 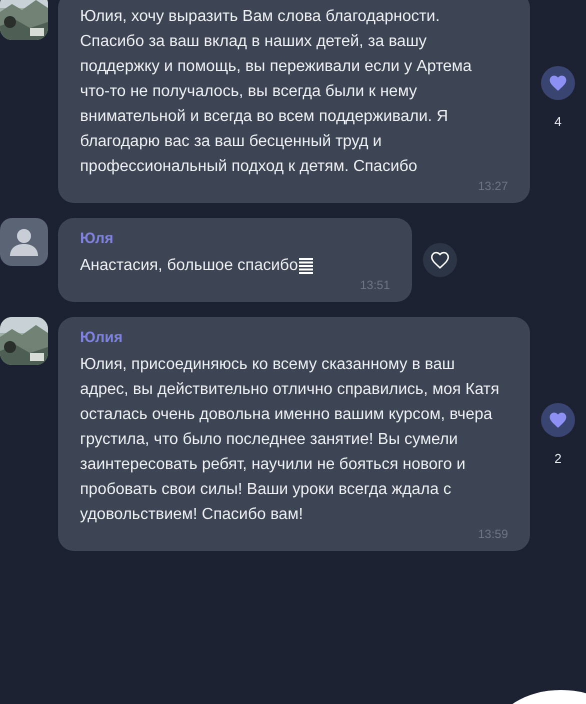 What do you see at coordinates (558, 458) in the screenshot?
I see `reaction-count: 2` at bounding box center [558, 458].